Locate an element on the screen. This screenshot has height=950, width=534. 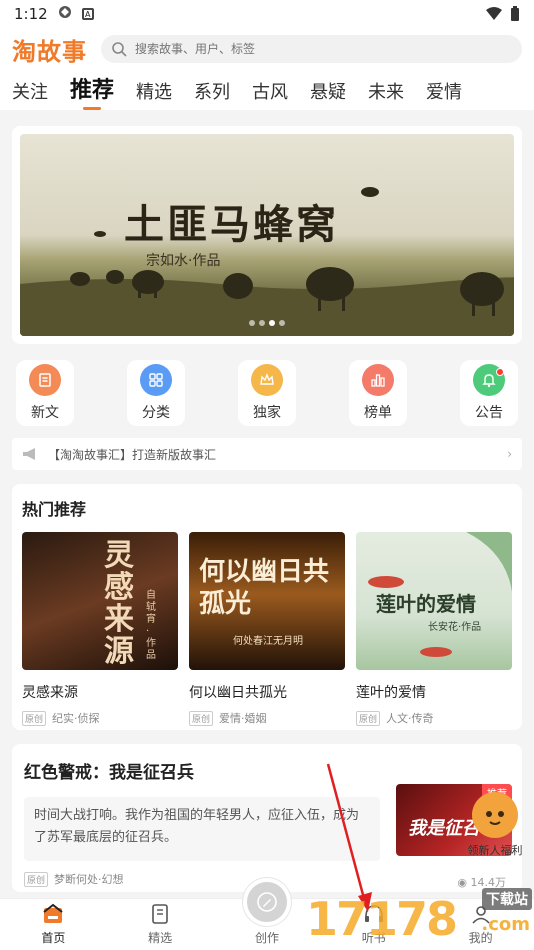
a-status-icon: A is located at coordinates (87, 14).